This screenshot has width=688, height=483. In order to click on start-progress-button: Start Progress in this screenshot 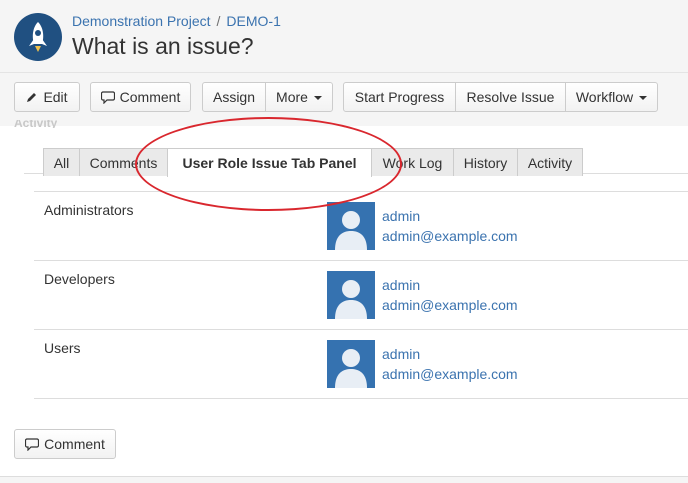, I will do `click(399, 97)`.